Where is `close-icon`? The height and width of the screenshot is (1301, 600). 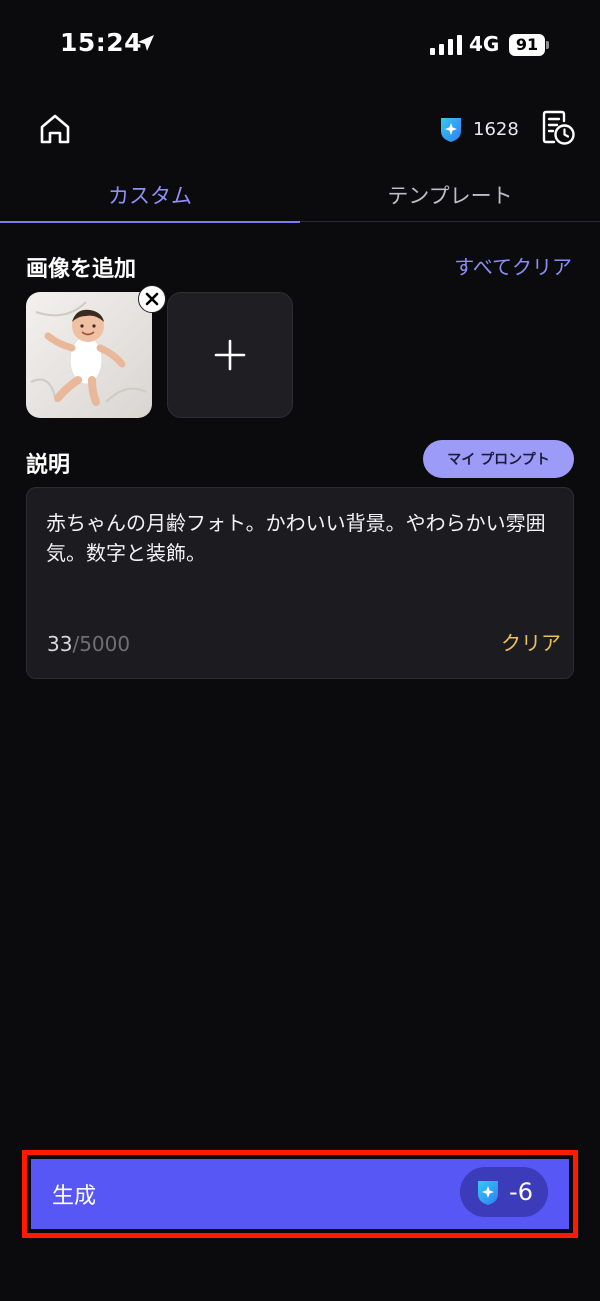
close-icon is located at coordinates (152, 299).